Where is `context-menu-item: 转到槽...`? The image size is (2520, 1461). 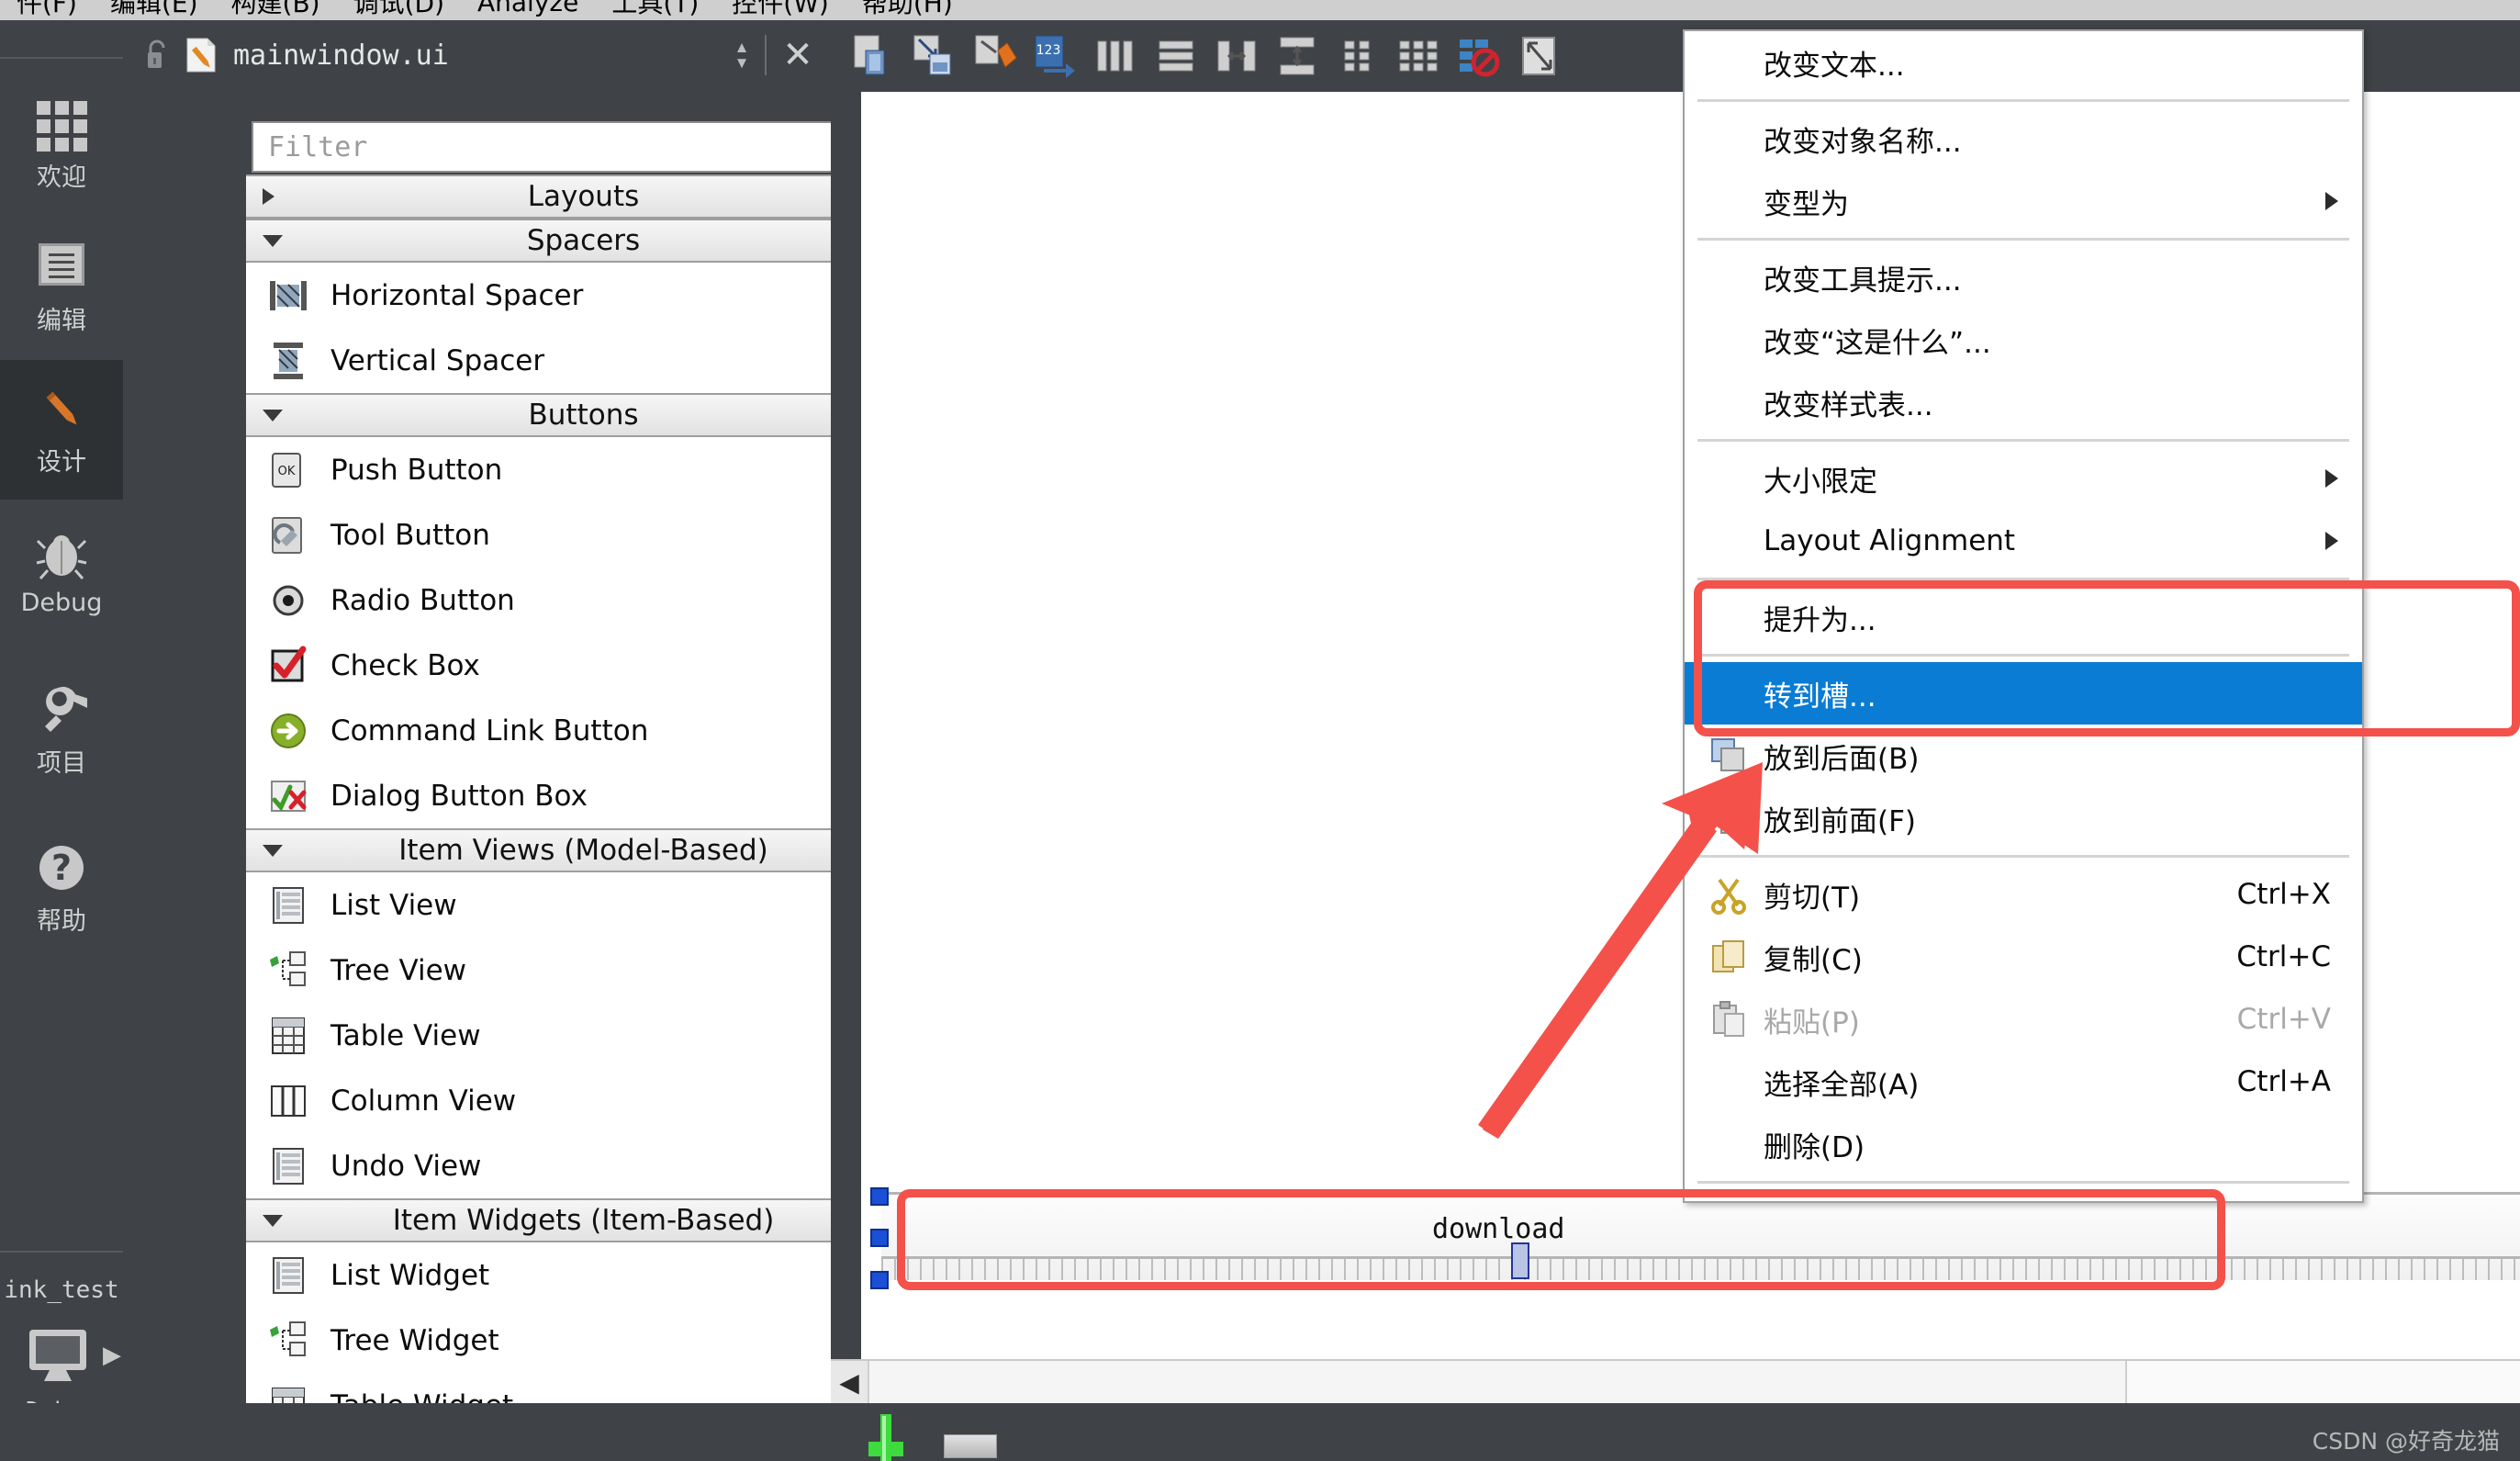
context-menu-item: 转到槽... is located at coordinates (2023, 693).